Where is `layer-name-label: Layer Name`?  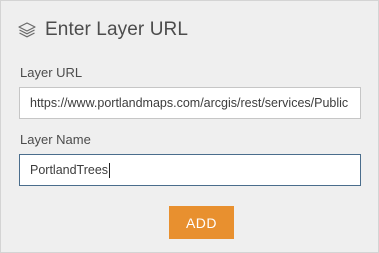 layer-name-label: Layer Name is located at coordinates (55, 139).